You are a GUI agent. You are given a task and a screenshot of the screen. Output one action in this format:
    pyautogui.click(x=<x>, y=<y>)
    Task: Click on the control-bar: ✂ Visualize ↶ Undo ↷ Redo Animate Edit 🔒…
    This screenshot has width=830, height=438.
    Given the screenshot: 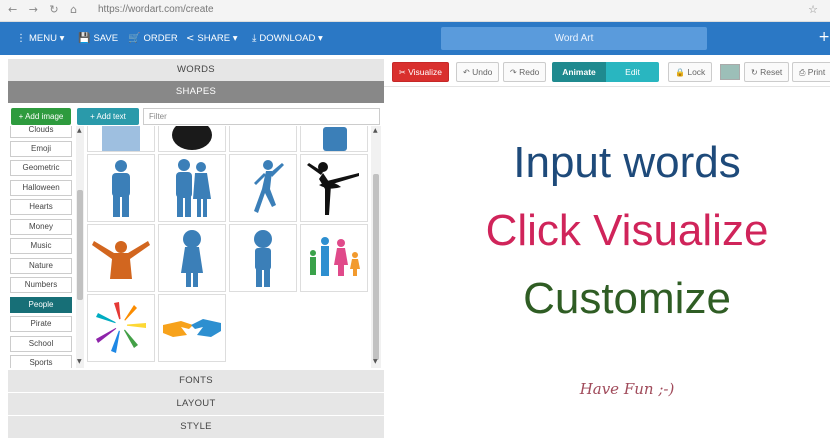 What is the action you would take?
    pyautogui.click(x=607, y=71)
    